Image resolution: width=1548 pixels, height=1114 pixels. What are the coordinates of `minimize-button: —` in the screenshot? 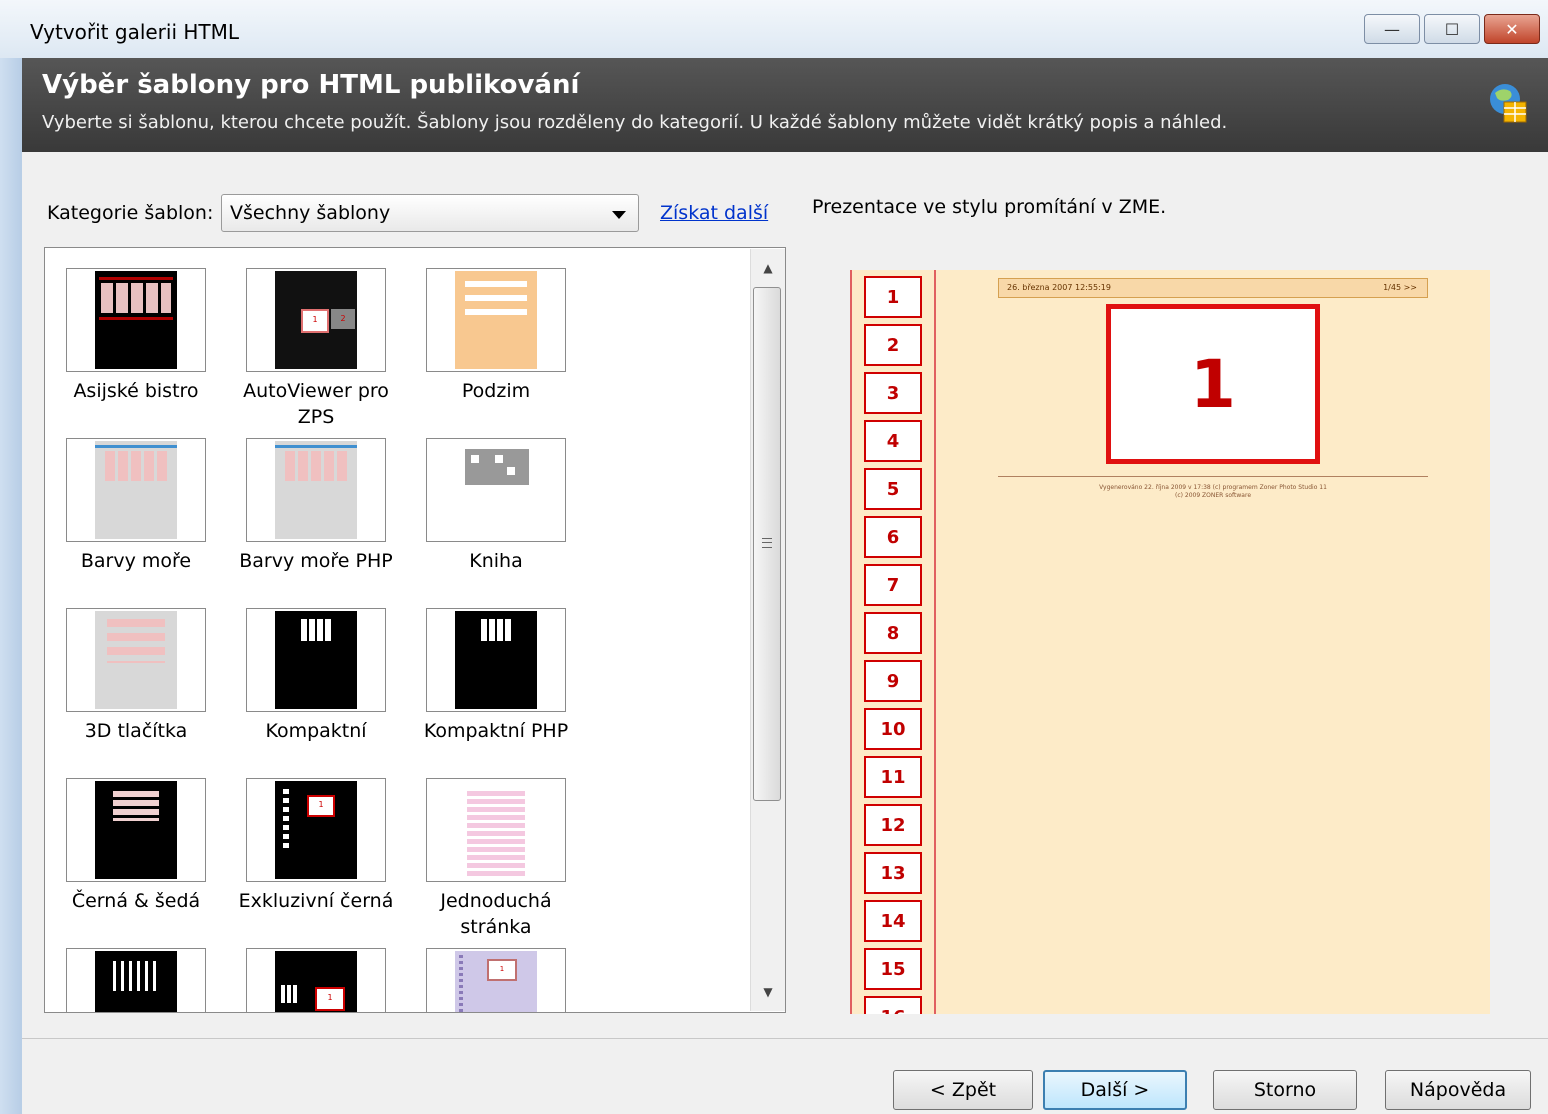 It's located at (1392, 29).